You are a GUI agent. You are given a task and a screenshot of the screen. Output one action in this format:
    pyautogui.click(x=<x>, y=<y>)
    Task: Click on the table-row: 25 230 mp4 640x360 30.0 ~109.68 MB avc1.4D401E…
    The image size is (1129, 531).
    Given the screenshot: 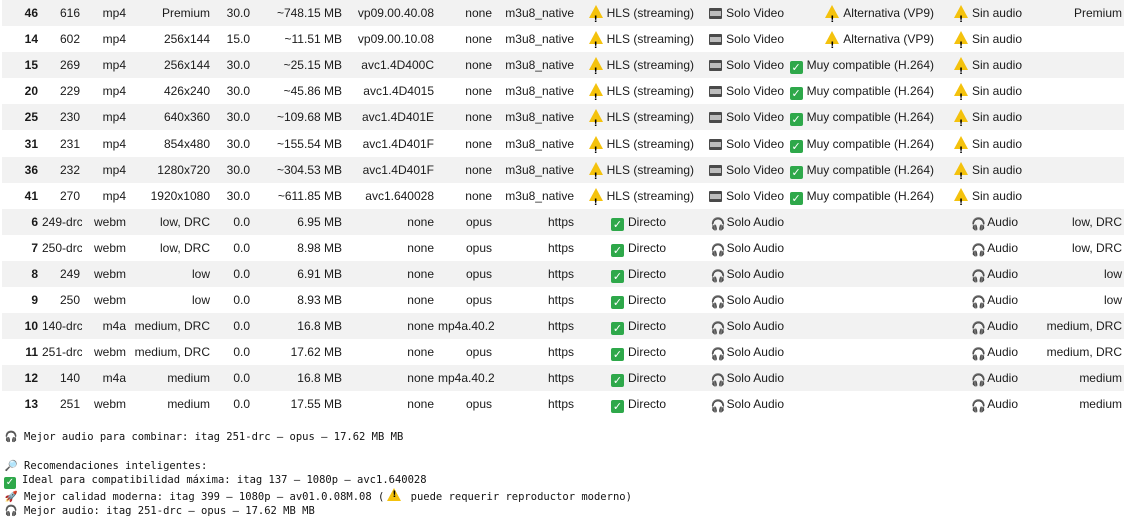 What is the action you would take?
    pyautogui.click(x=563, y=117)
    